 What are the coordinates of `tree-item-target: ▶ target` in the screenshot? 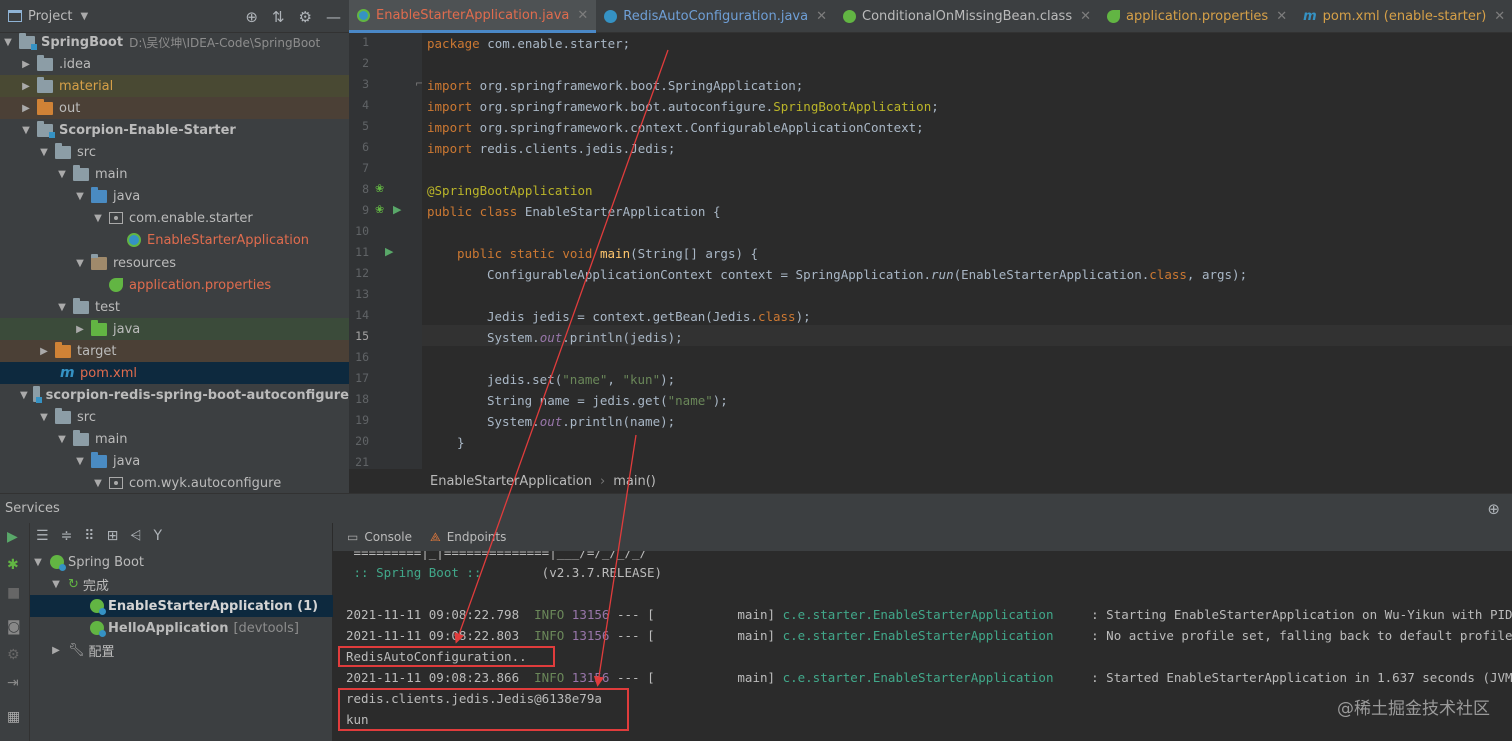 It's located at (174, 351).